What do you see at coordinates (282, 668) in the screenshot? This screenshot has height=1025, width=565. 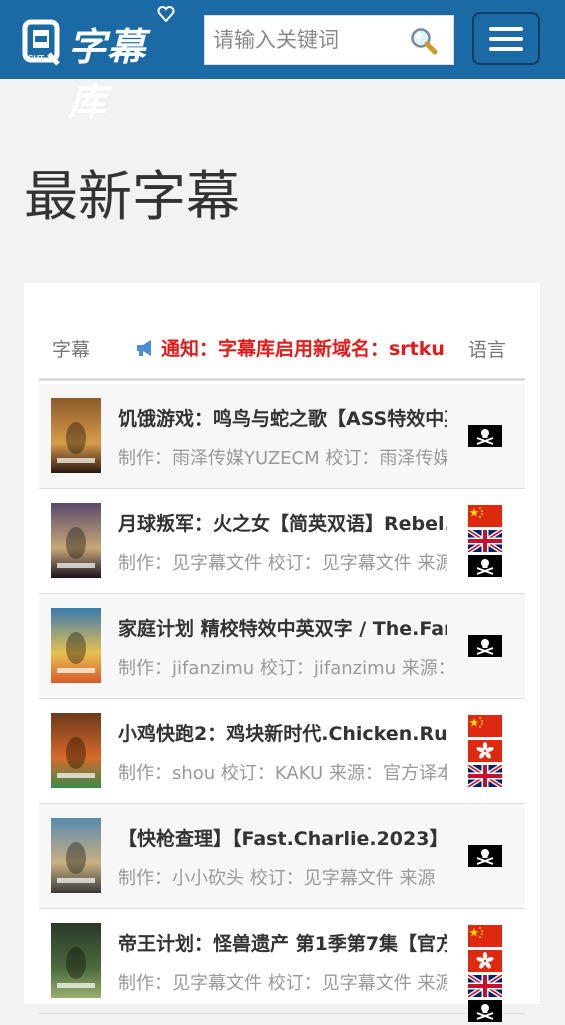 I see `subtitle-meta: 制作：jifanzimu 校订：jifanzimu 来源：` at bounding box center [282, 668].